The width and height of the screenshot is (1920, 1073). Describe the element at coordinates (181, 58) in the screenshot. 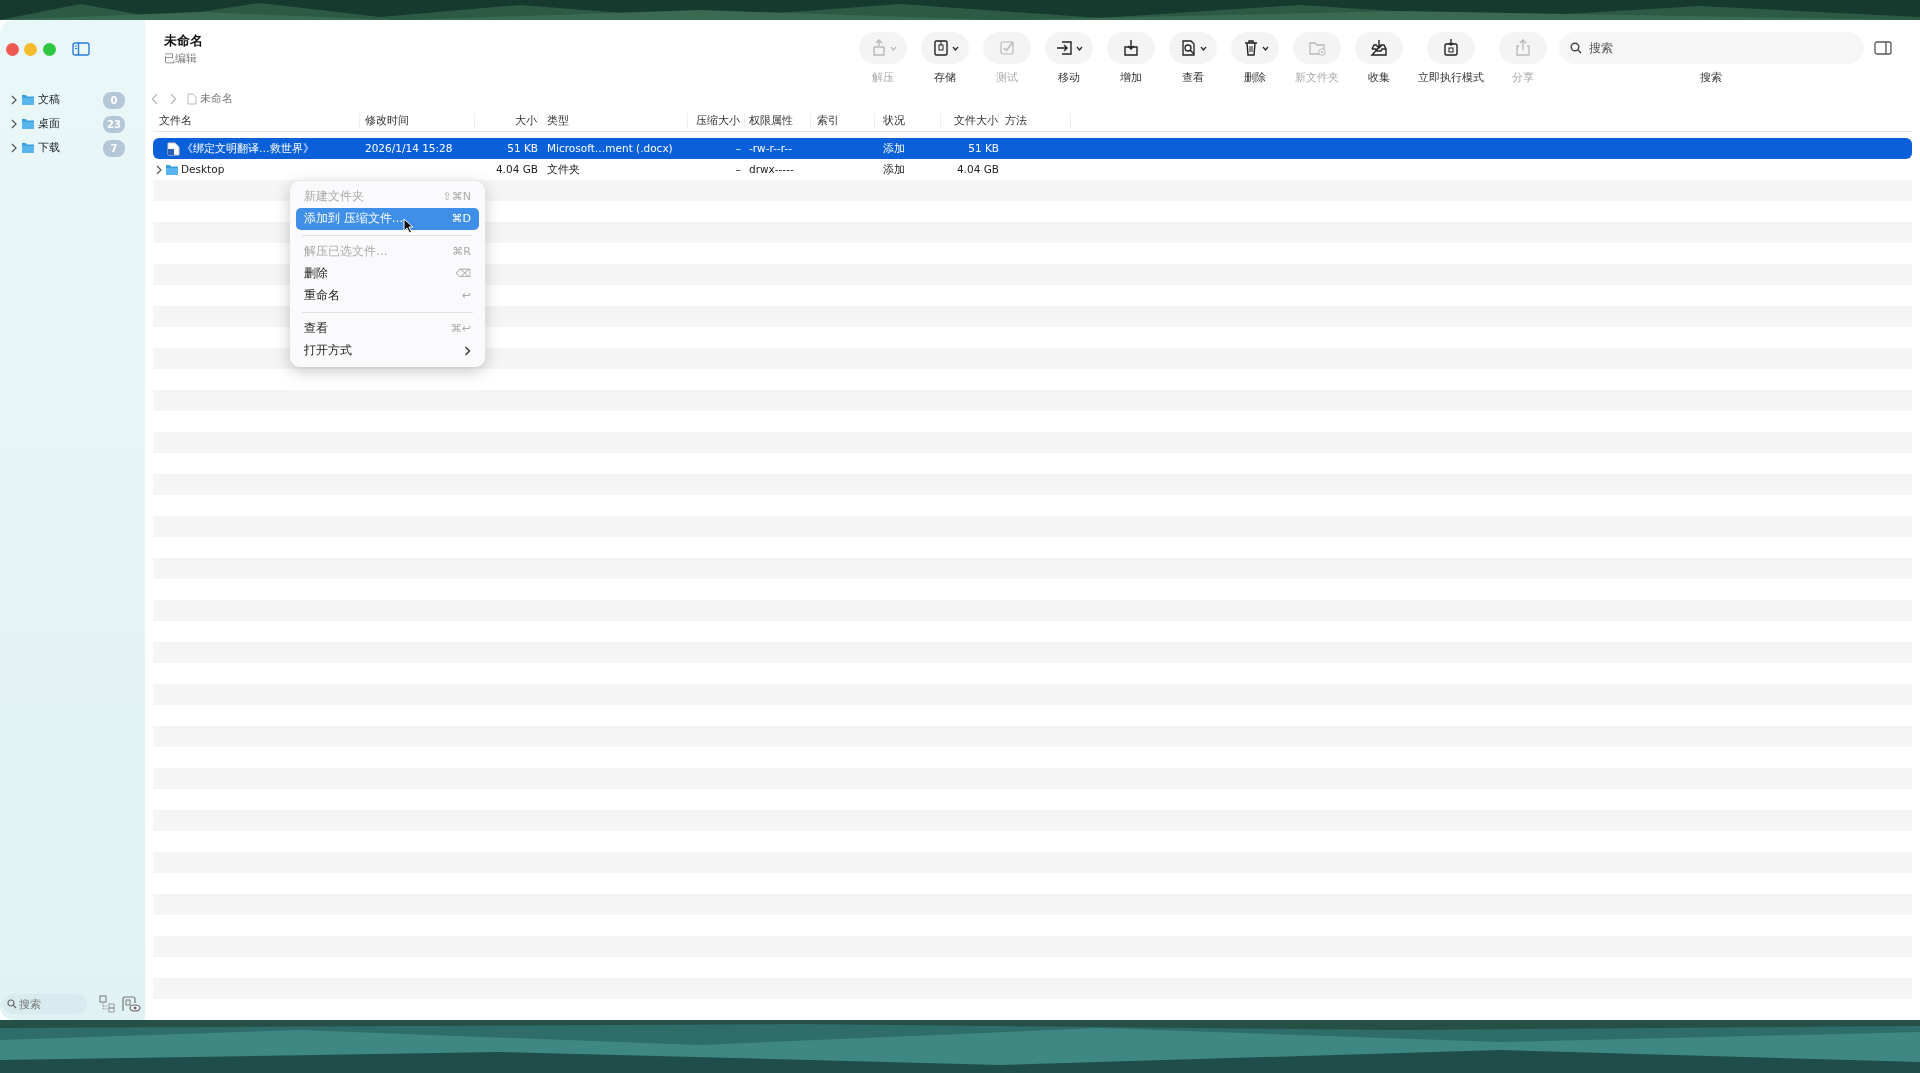

I see `window-subtitle: 已编辑` at that location.